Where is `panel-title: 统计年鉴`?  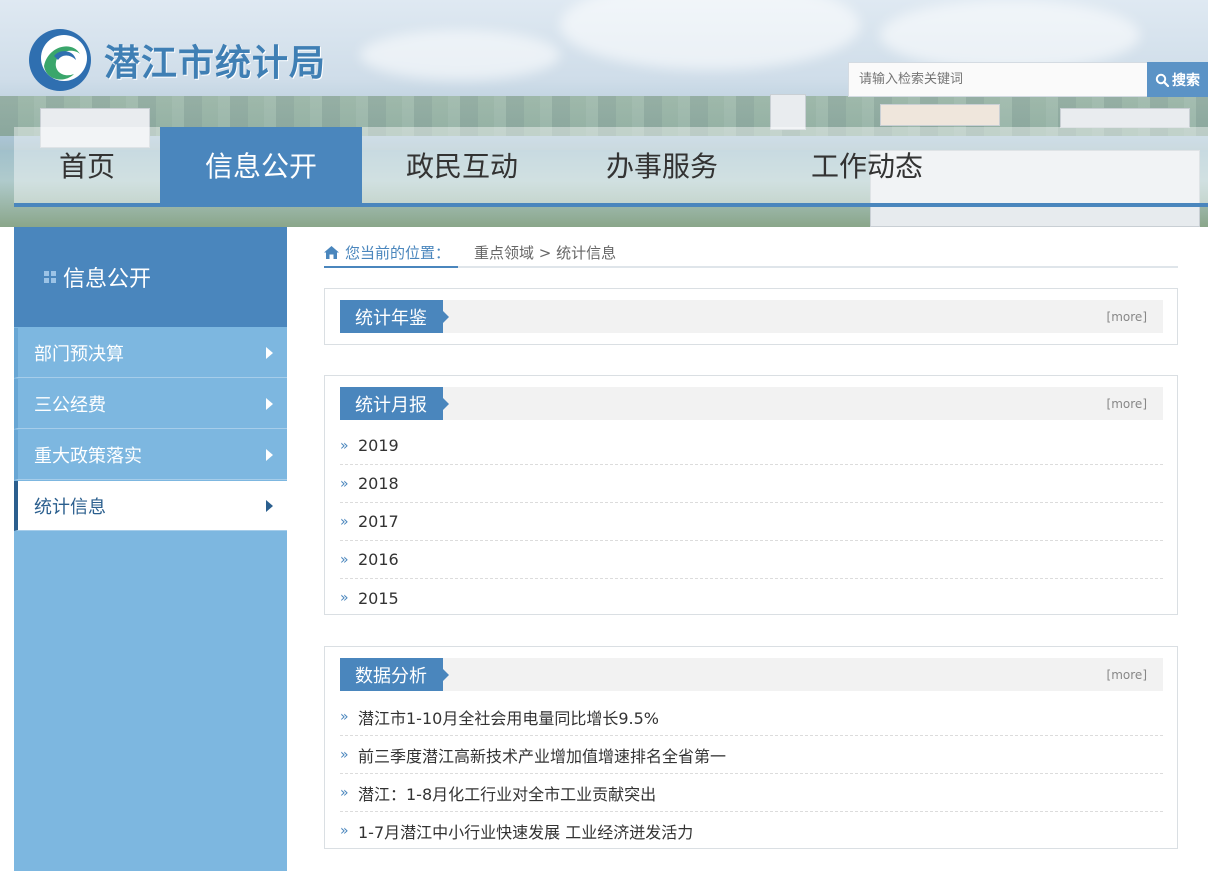 panel-title: 统计年鉴 is located at coordinates (394, 316).